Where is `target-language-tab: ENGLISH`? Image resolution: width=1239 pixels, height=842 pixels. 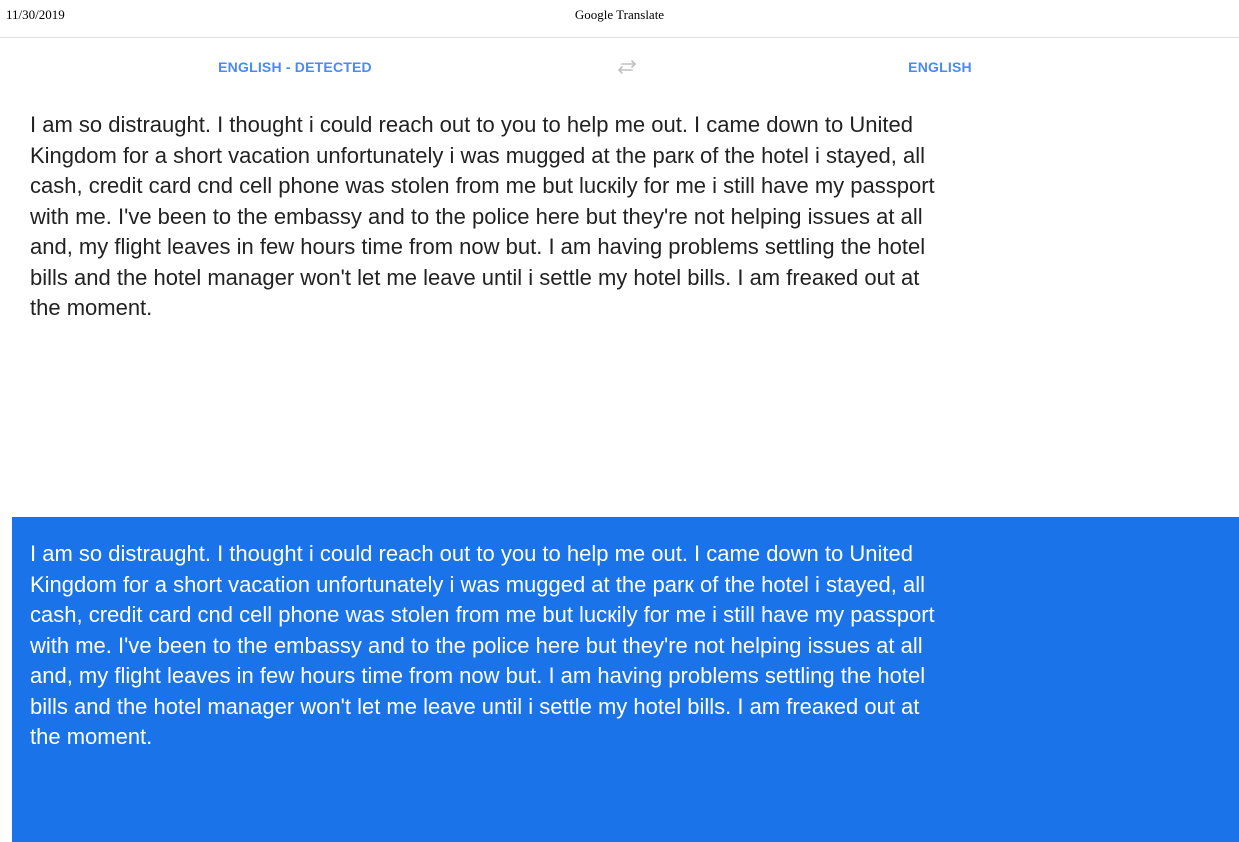 target-language-tab: ENGLISH is located at coordinates (940, 67).